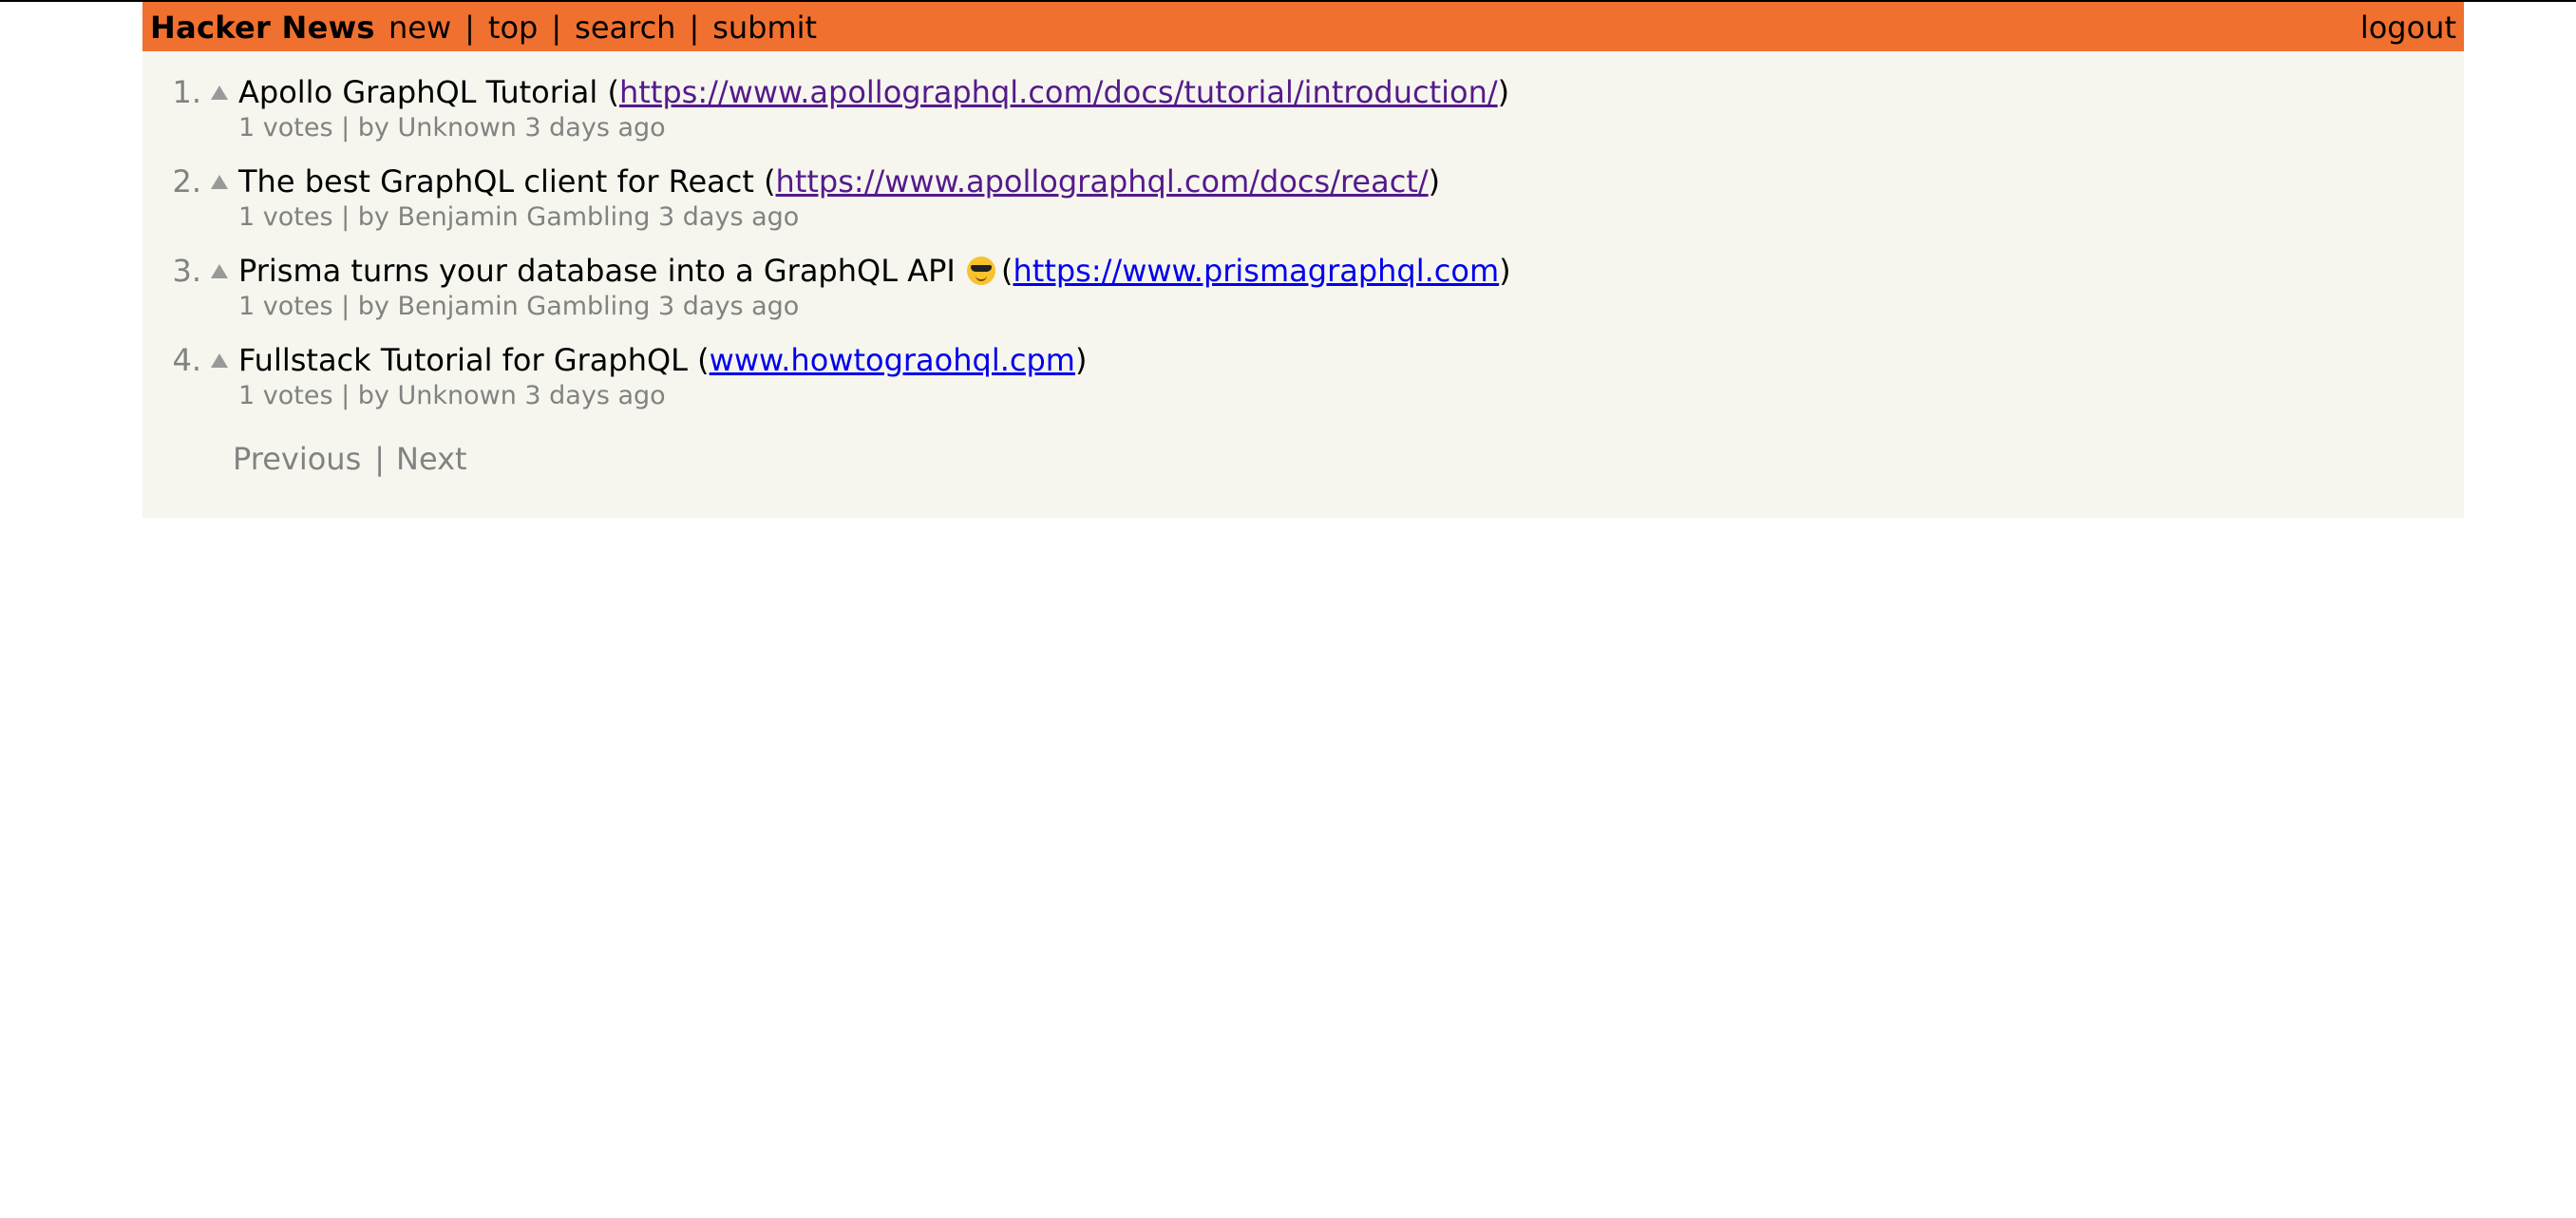 The width and height of the screenshot is (2576, 1218). I want to click on nav-submit-link: submit, so click(764, 28).